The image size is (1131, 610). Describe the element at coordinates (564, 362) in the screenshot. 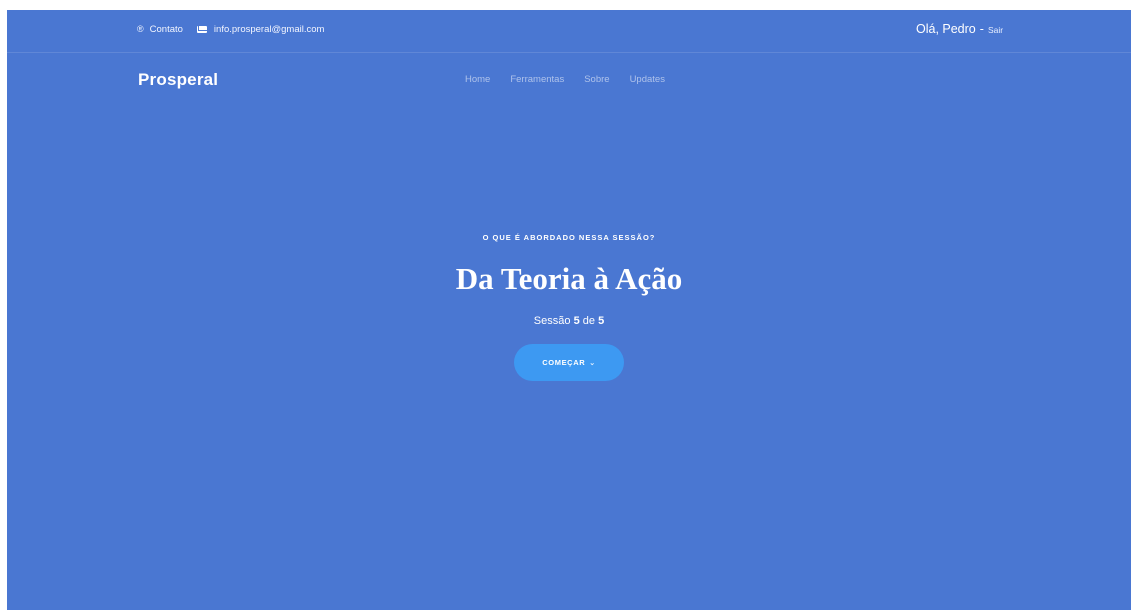

I see `start-button-label: COMEÇAR` at that location.